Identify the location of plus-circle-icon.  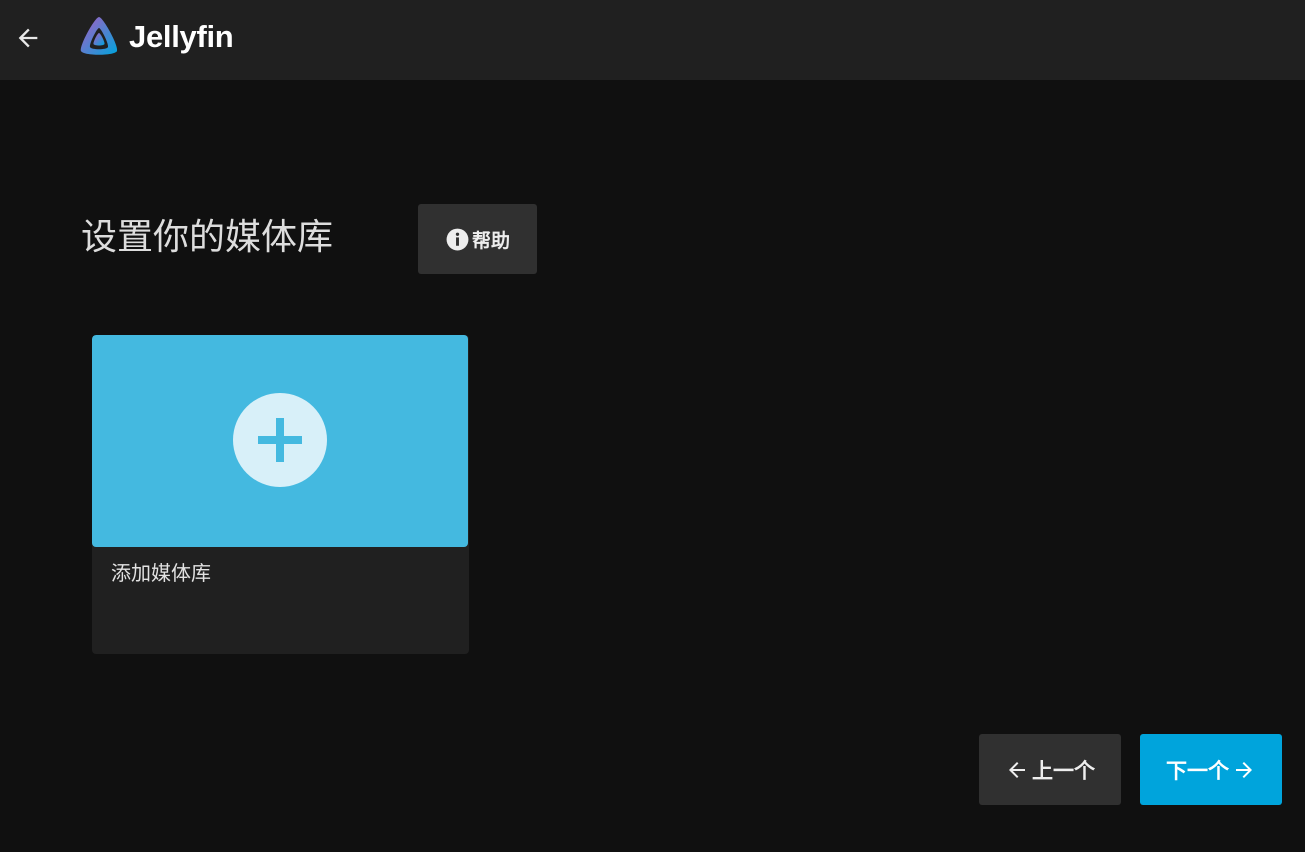
(280, 440).